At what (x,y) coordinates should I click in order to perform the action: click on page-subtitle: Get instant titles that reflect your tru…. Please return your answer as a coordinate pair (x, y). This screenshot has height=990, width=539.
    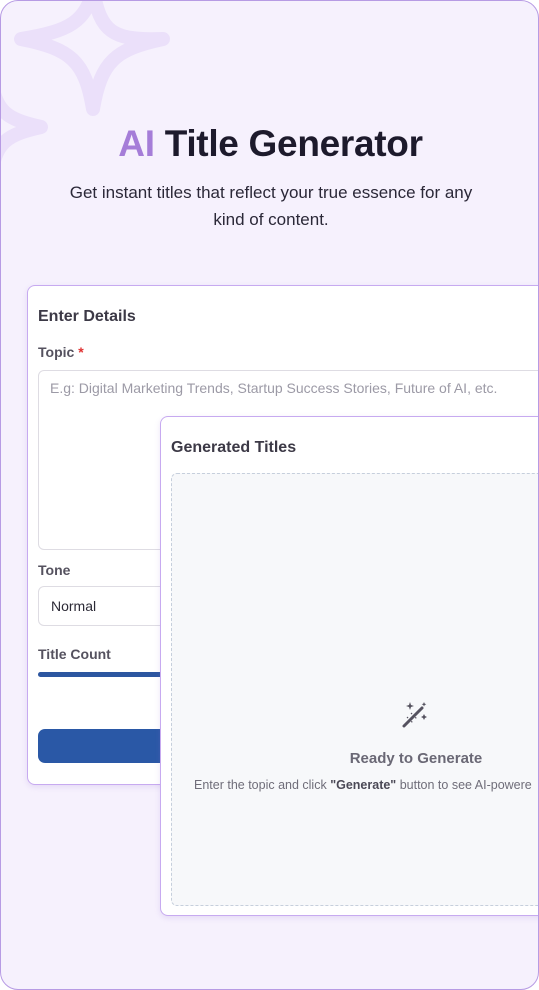
    Looking at the image, I should click on (271, 206).